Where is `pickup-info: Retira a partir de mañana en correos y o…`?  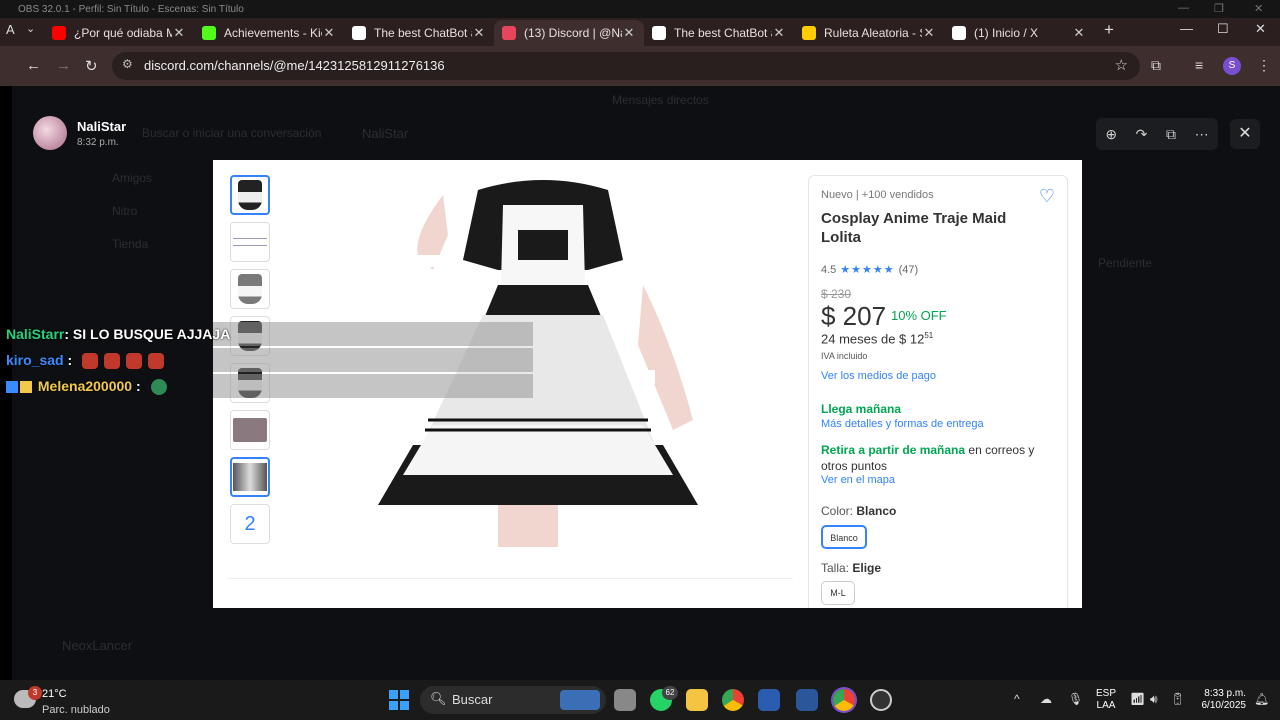
pickup-info: Retira a partir de mañana en correos y o… is located at coordinates (941, 458).